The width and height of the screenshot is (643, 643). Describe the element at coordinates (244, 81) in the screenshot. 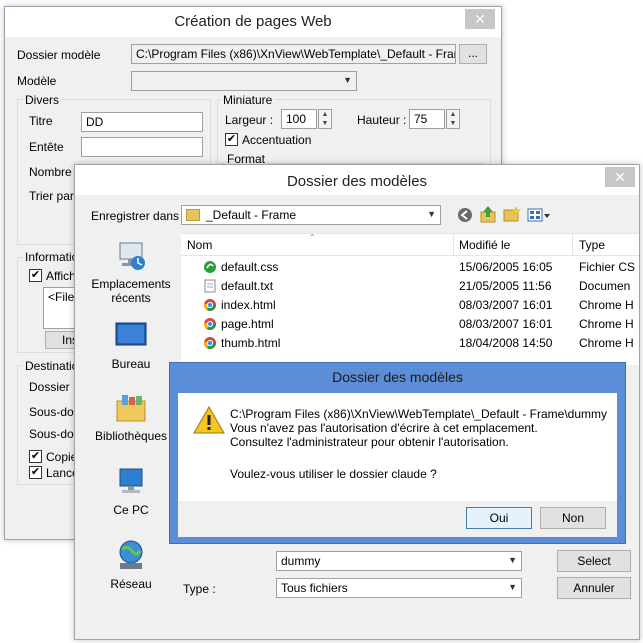

I see `model-select: ▼` at that location.